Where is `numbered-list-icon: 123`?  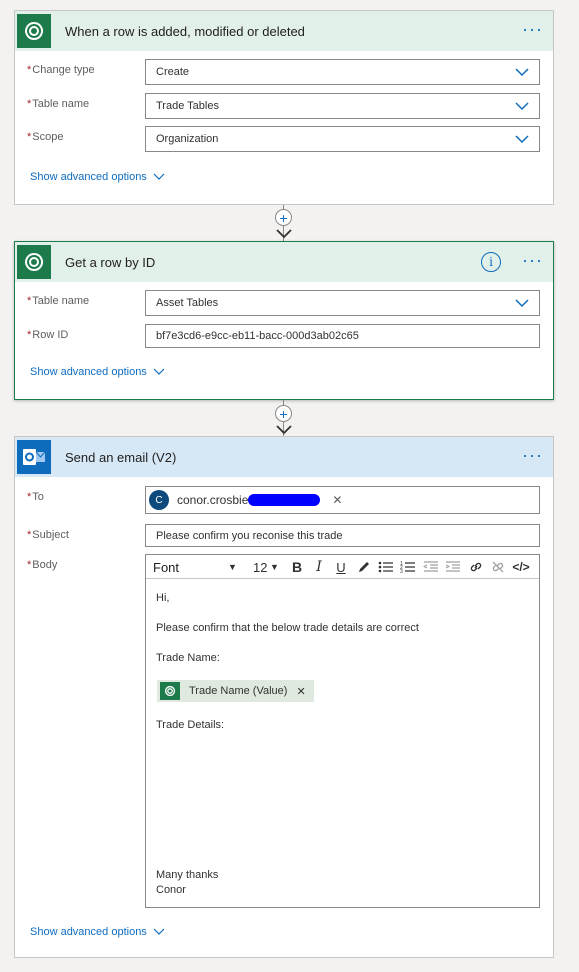
numbered-list-icon: 123 is located at coordinates (408, 567).